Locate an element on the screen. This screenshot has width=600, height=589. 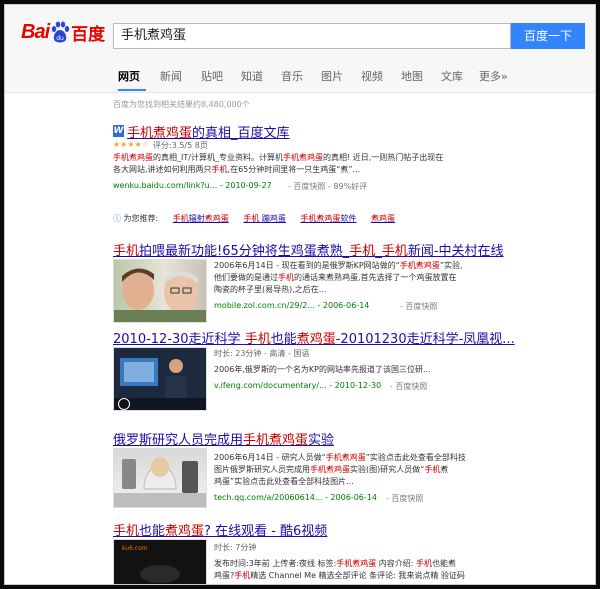
tab-news: 新闻 is located at coordinates (171, 76).